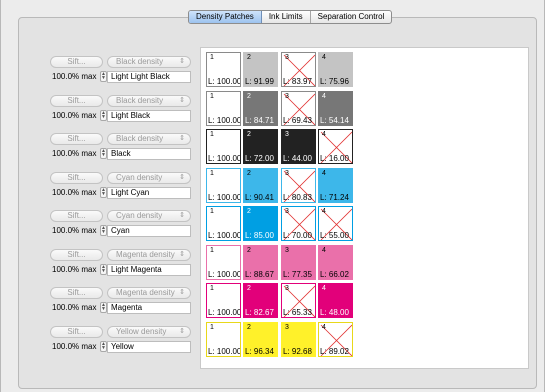  I want to click on channel-row: Sift... Black density ⇕ 100.0% max ▲ ▼ Black, so click(120, 148).